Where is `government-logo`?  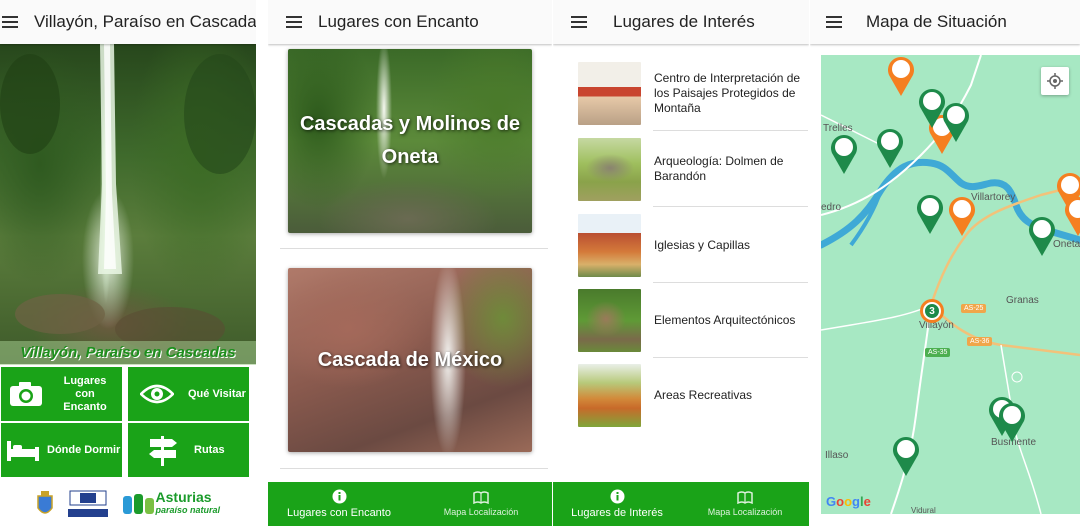 government-logo is located at coordinates (87, 503).